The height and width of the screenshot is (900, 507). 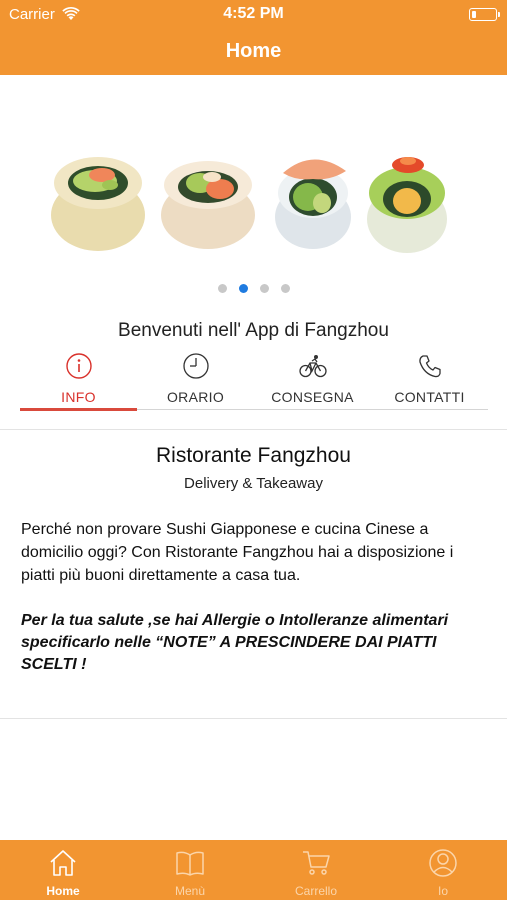 I want to click on sushi-rolls-image, so click(x=249, y=205).